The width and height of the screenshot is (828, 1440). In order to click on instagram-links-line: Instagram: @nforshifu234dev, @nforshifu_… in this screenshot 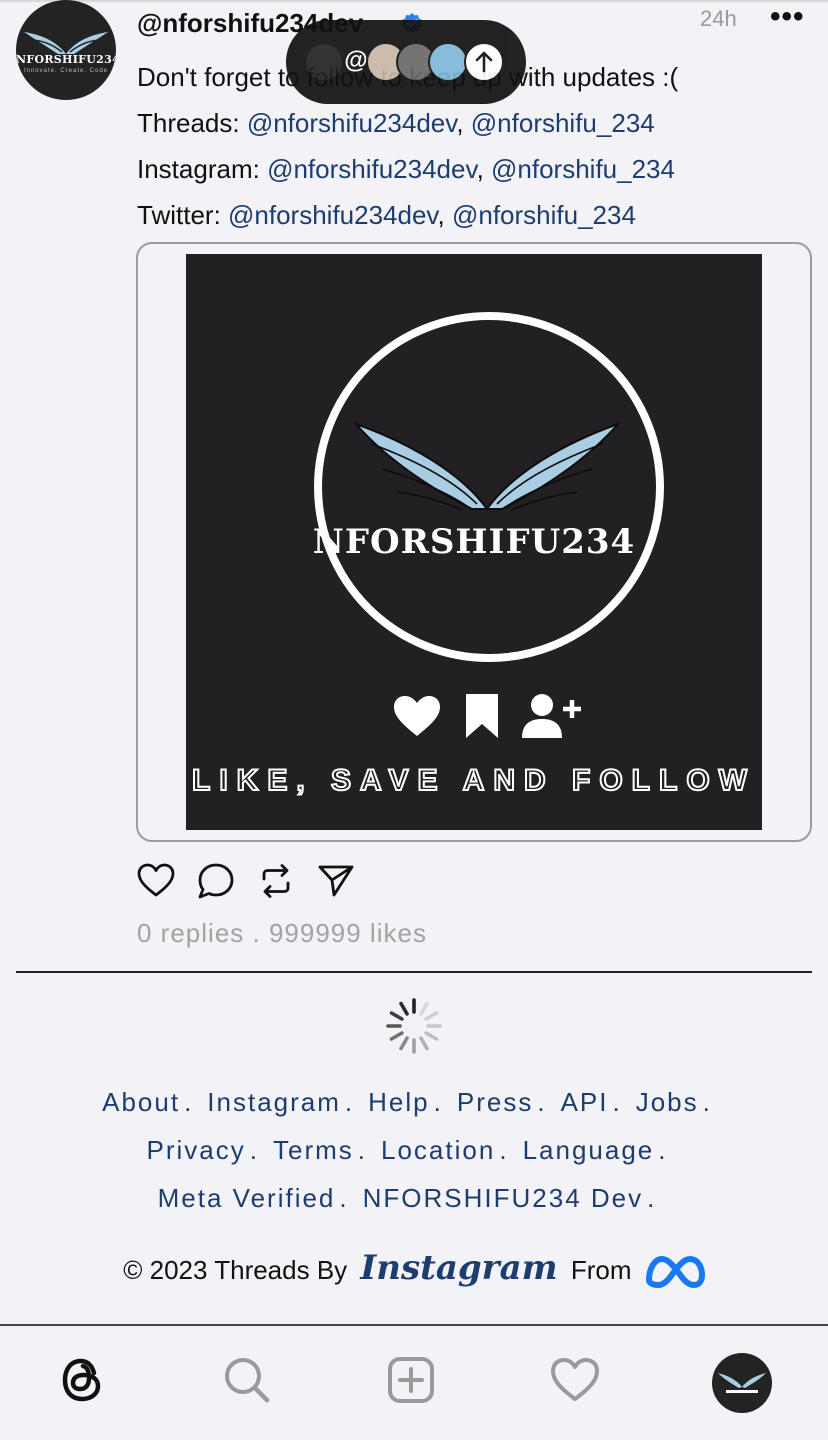, I will do `click(477, 169)`.